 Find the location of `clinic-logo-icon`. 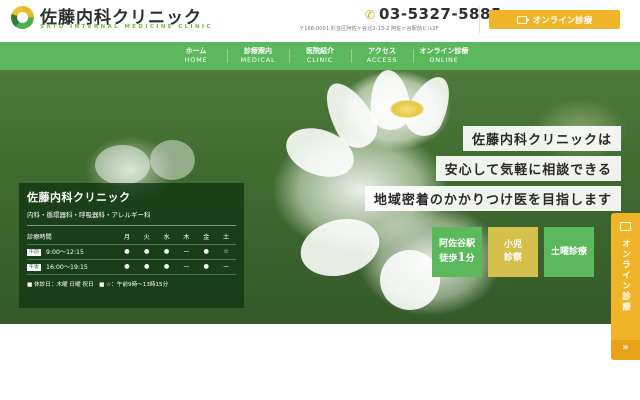

clinic-logo-icon is located at coordinates (22, 17).